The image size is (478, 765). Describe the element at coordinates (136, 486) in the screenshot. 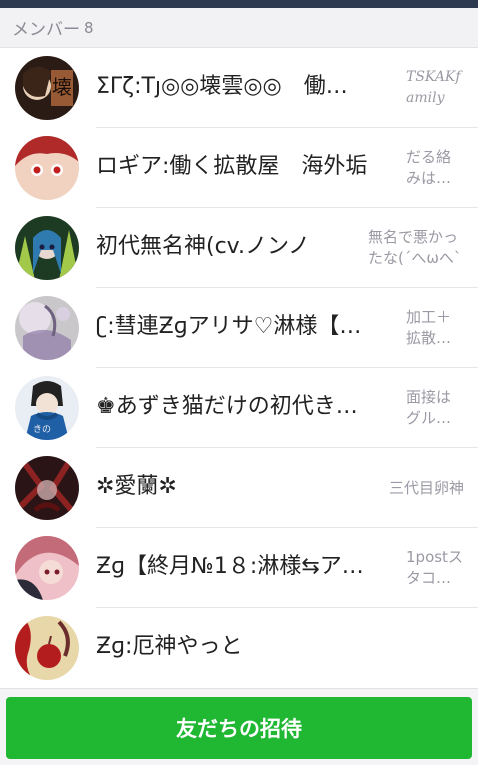

I see `member-name: ✲愛蘭✲` at that location.